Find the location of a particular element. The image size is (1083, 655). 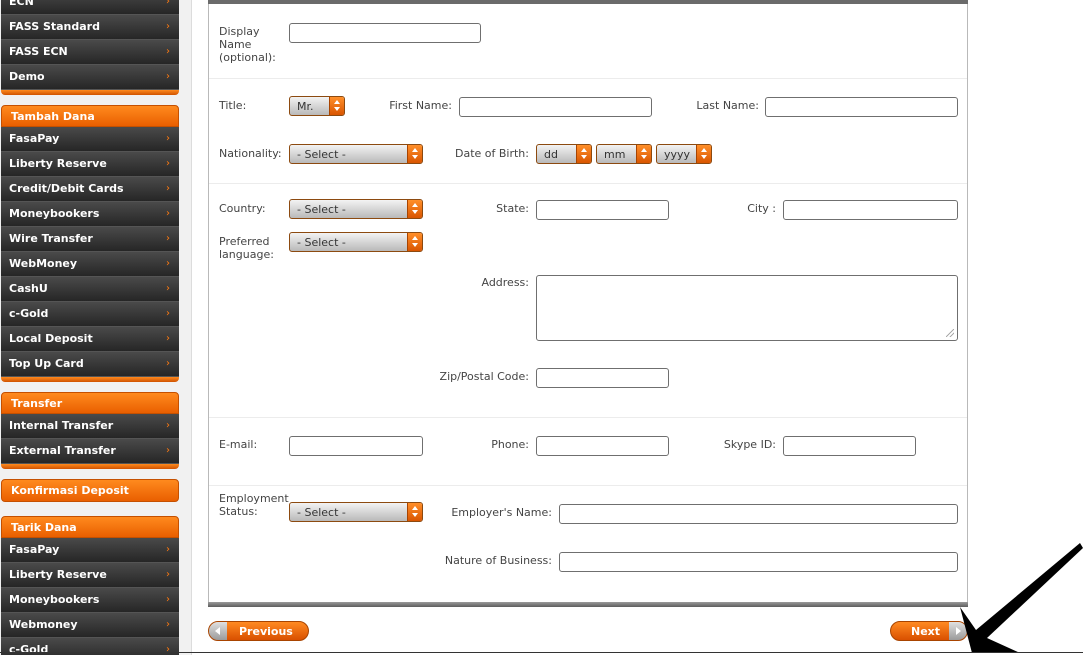

sidebar-item-demo: Demo › is located at coordinates (90, 77).